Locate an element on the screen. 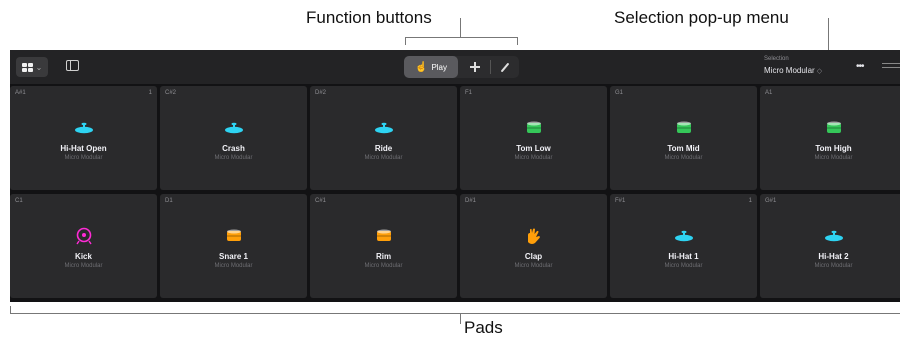 The width and height of the screenshot is (900, 341). pads-bracket is located at coordinates (455, 310).